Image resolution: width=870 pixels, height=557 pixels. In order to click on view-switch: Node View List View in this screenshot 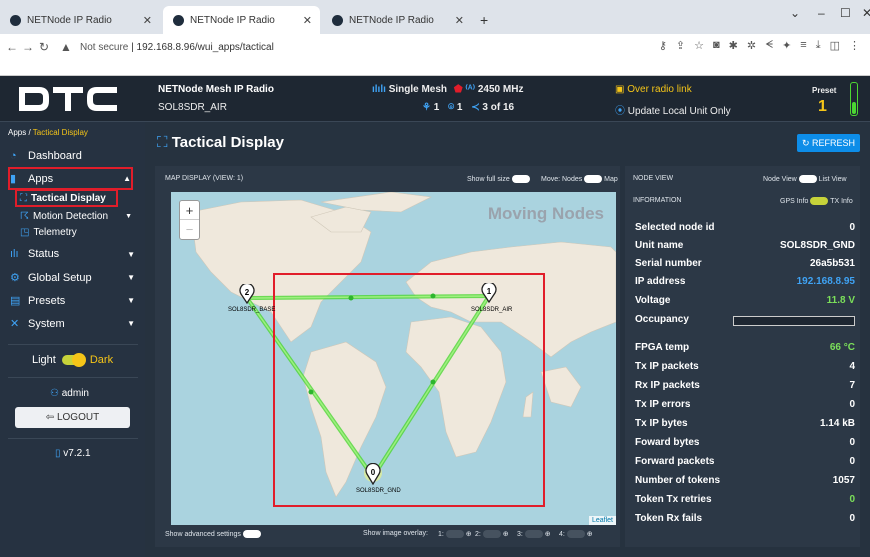, I will do `click(805, 179)`.